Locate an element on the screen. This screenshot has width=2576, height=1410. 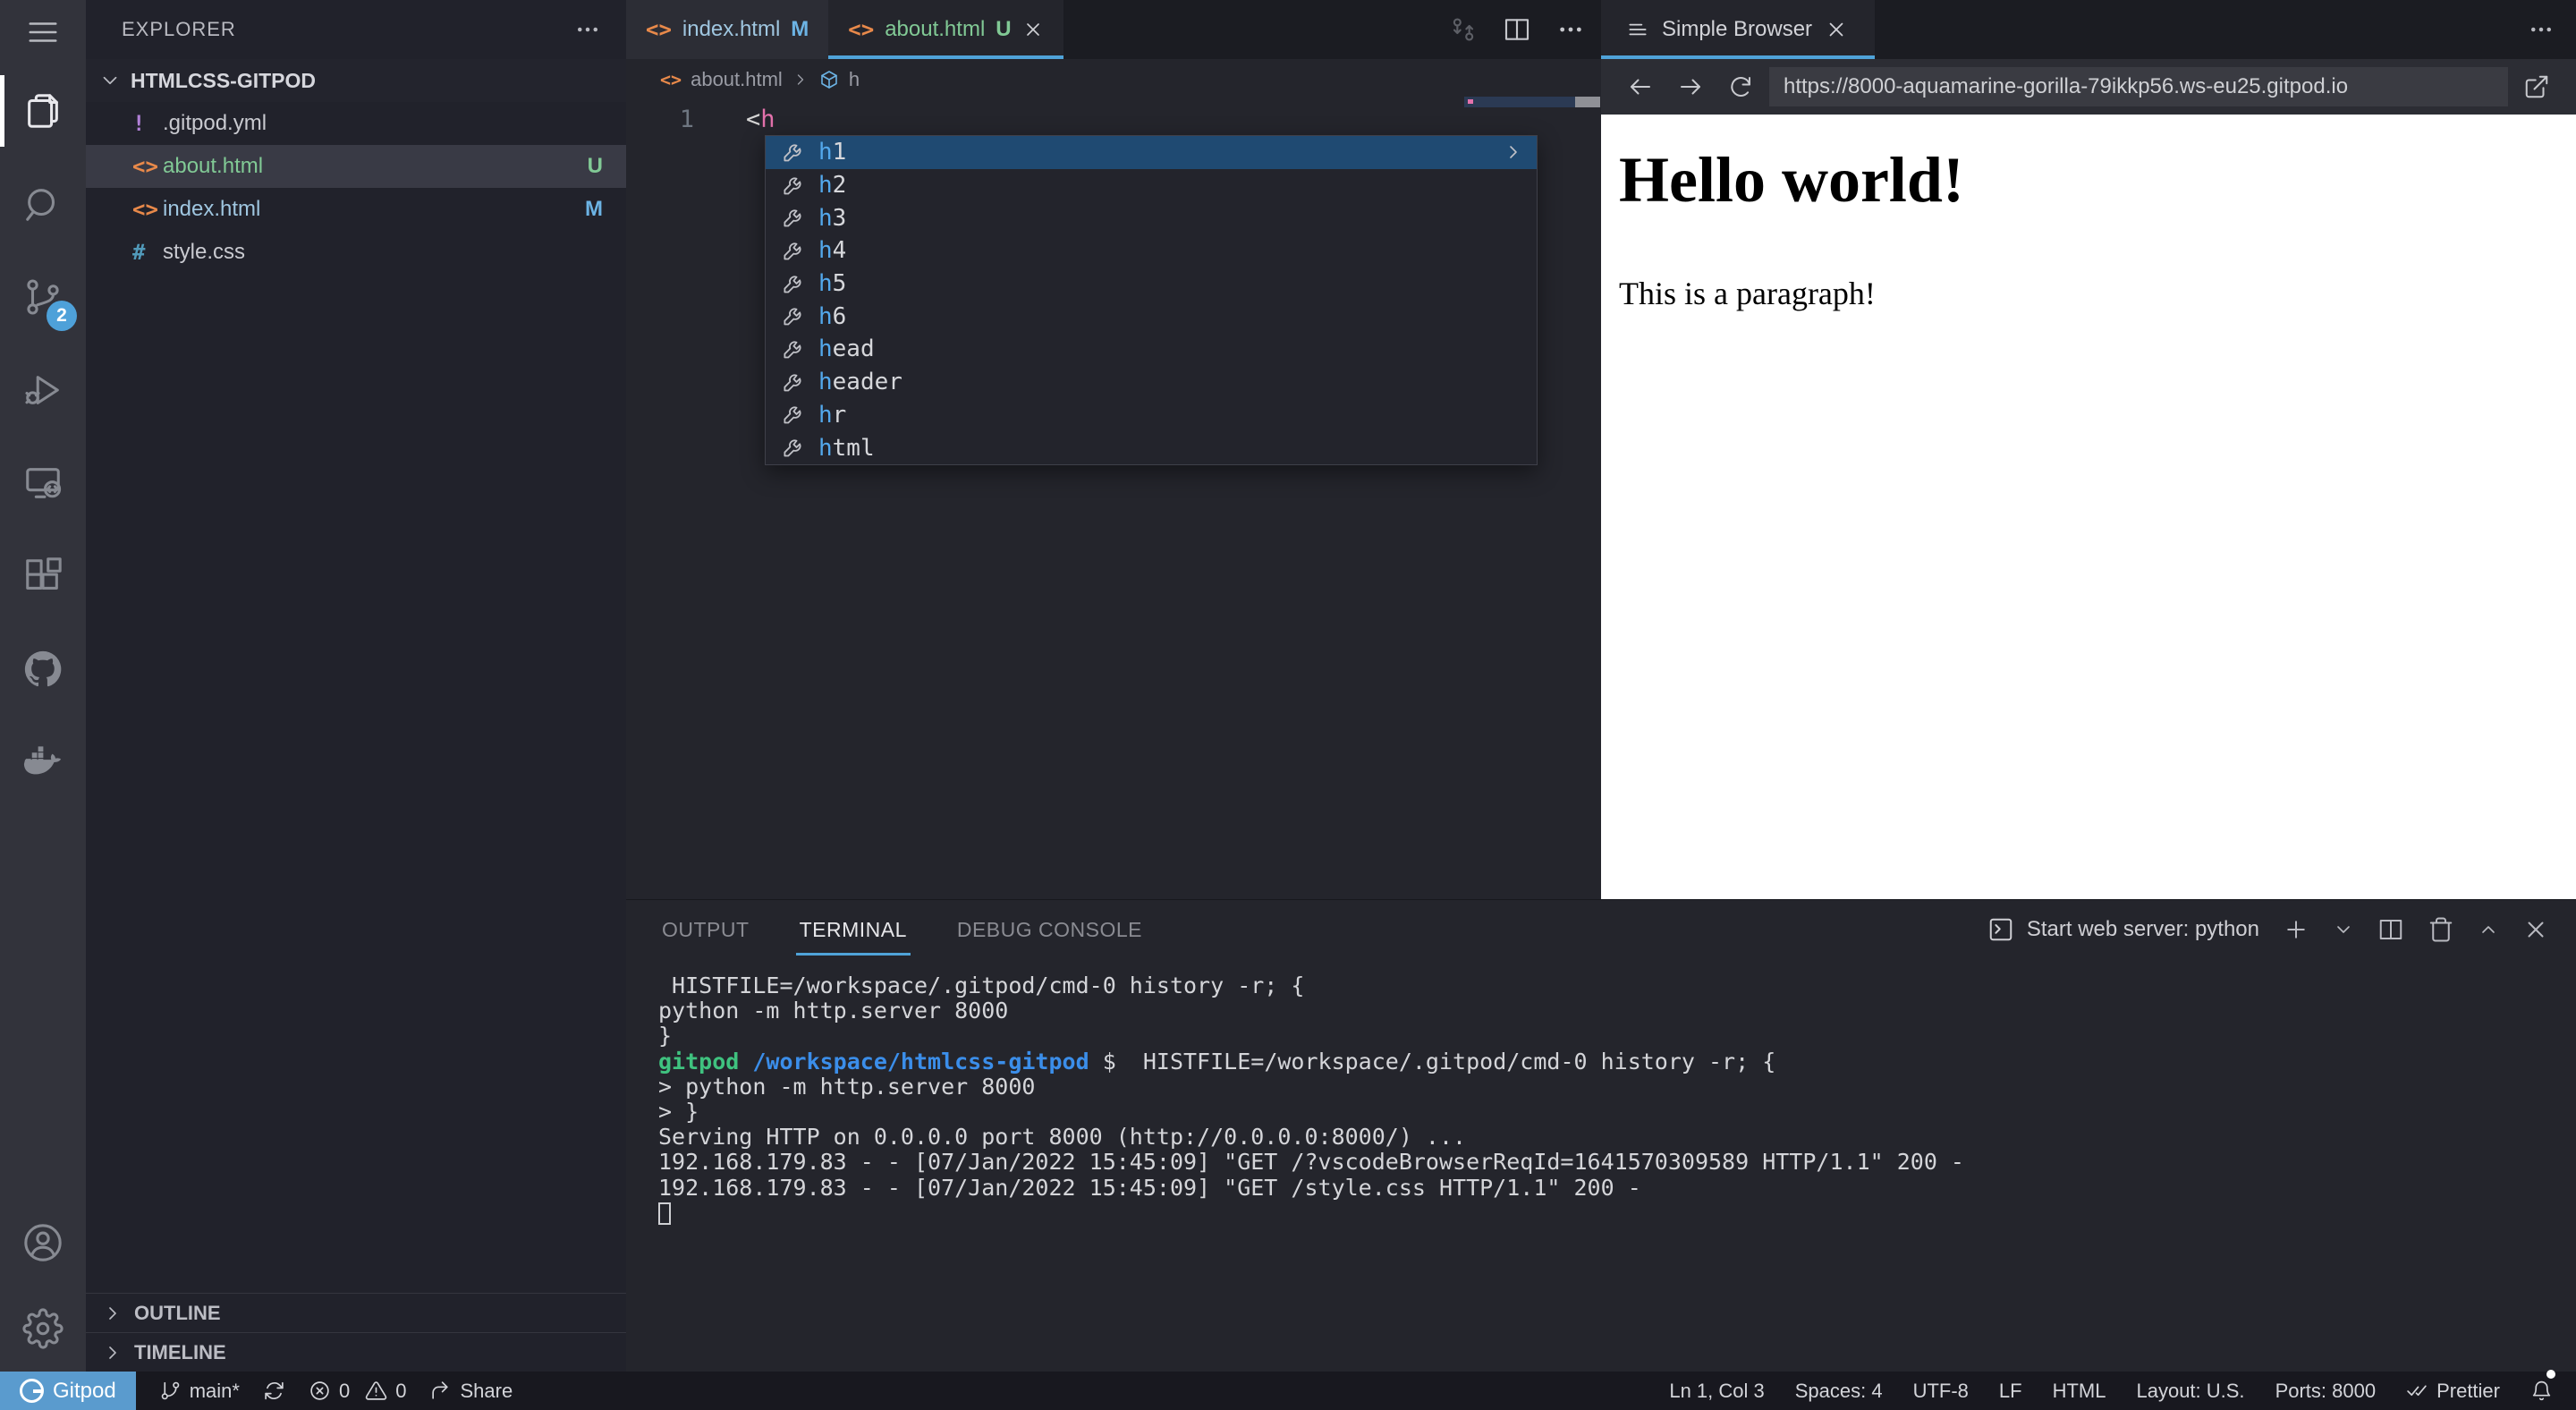
suggestion-item: h2 is located at coordinates (1151, 185).